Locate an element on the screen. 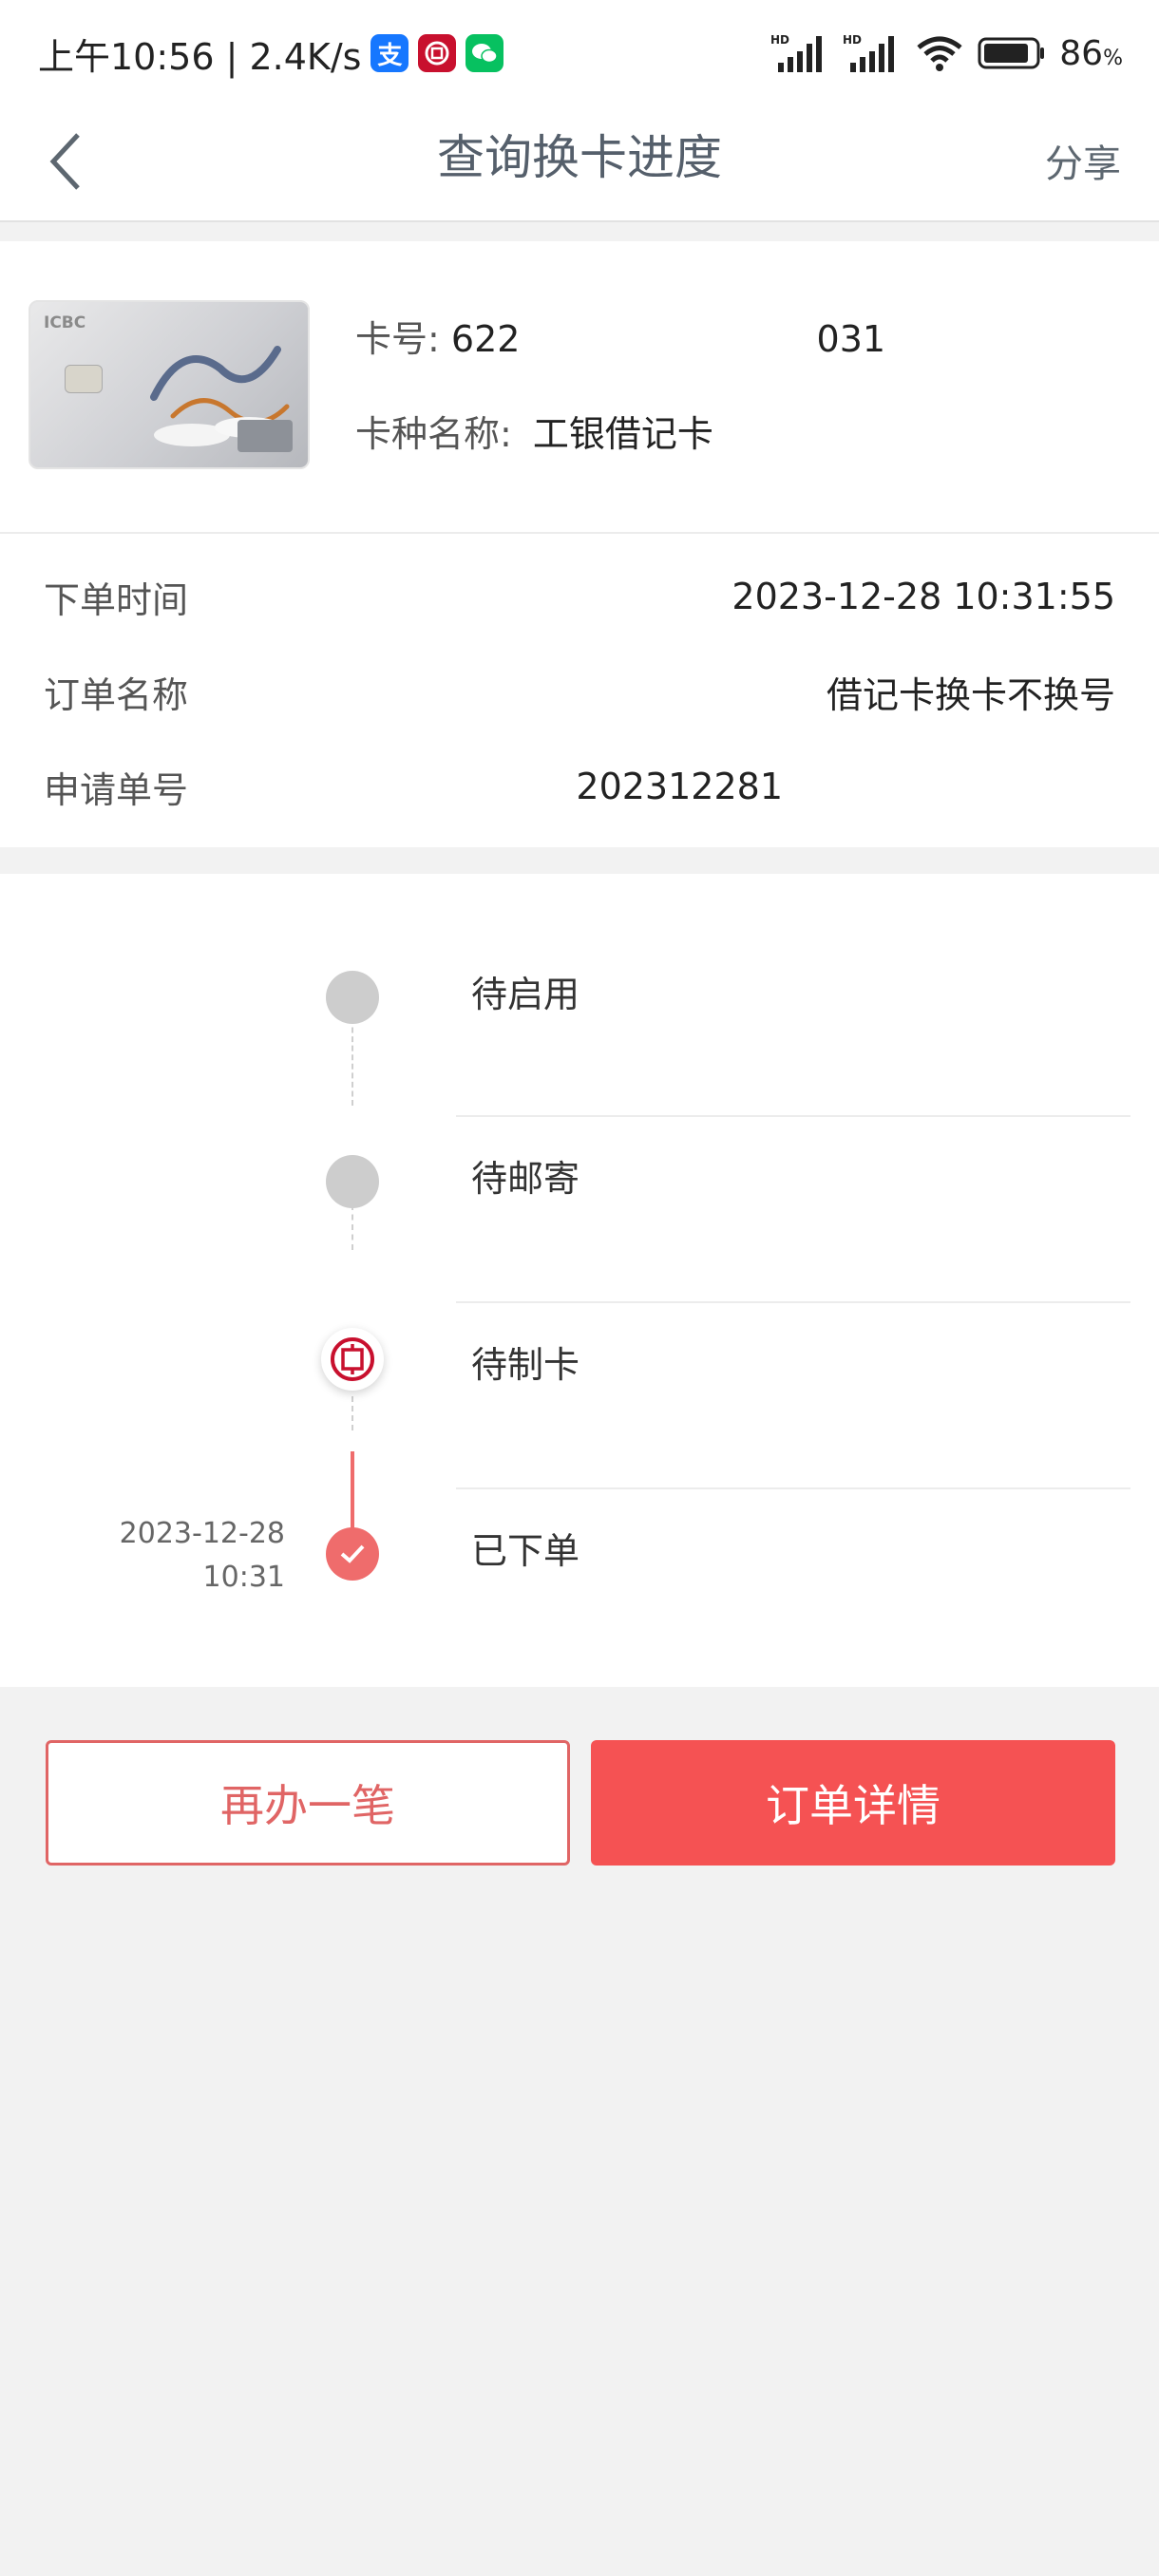 Image resolution: width=1159 pixels, height=2576 pixels. card-brand-logo: ICBC is located at coordinates (65, 322).